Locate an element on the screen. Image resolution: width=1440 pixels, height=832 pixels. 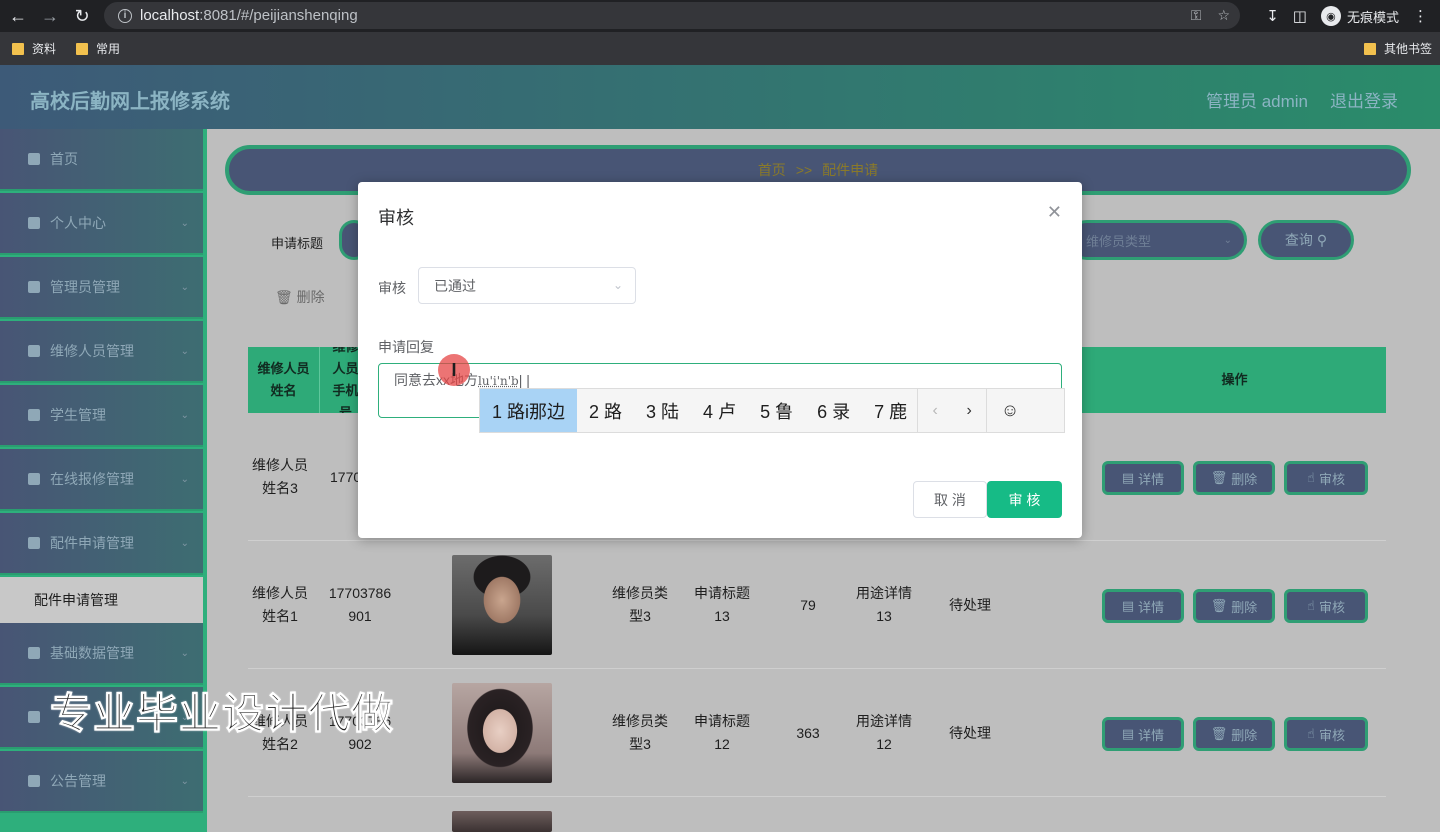
delete-label: 删除 is located at coordinates (1244, 607).